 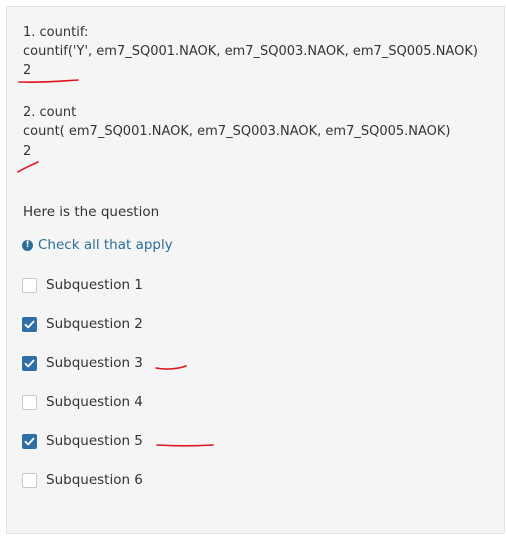 I want to click on option-subquestion-6: Subquestion 6, so click(x=82, y=480).